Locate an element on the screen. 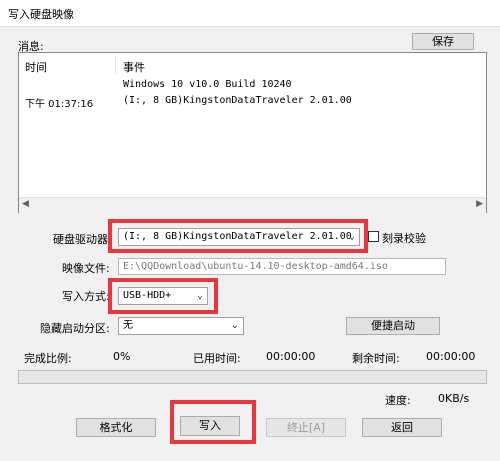 Image resolution: width=500 pixels, height=461 pixels. speed-label: 速度: is located at coordinates (398, 400).